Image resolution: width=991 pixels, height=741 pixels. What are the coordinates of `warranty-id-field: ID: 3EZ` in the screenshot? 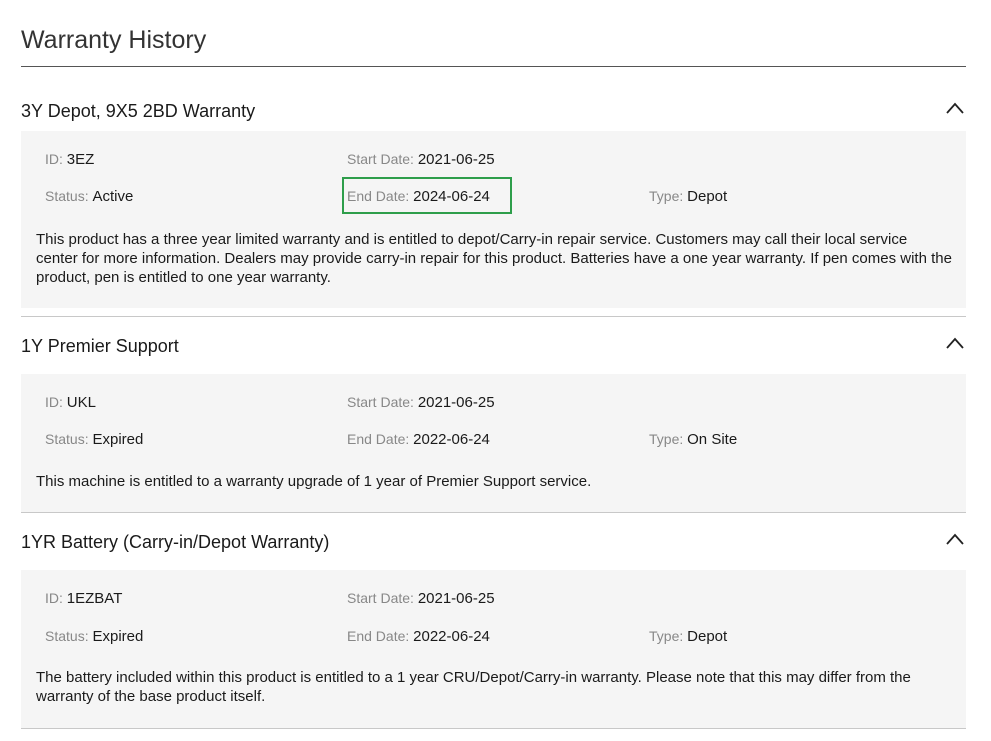 It's located at (70, 159).